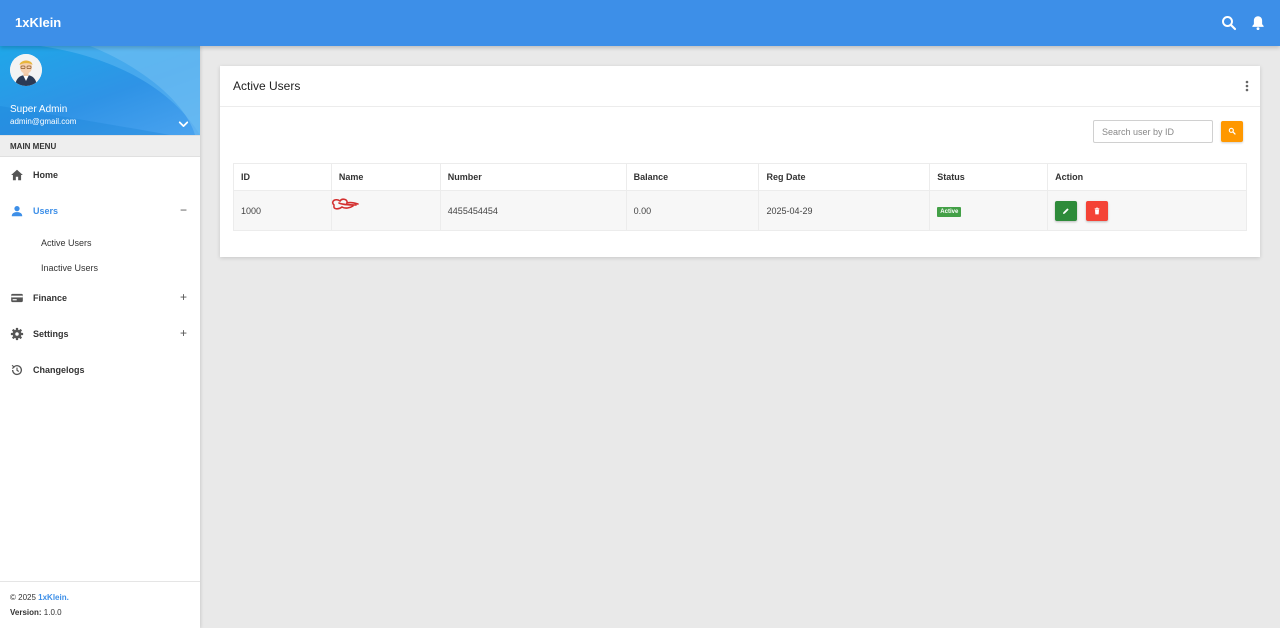  I want to click on sidebar-subitem-active-users: Active Users, so click(100, 243).